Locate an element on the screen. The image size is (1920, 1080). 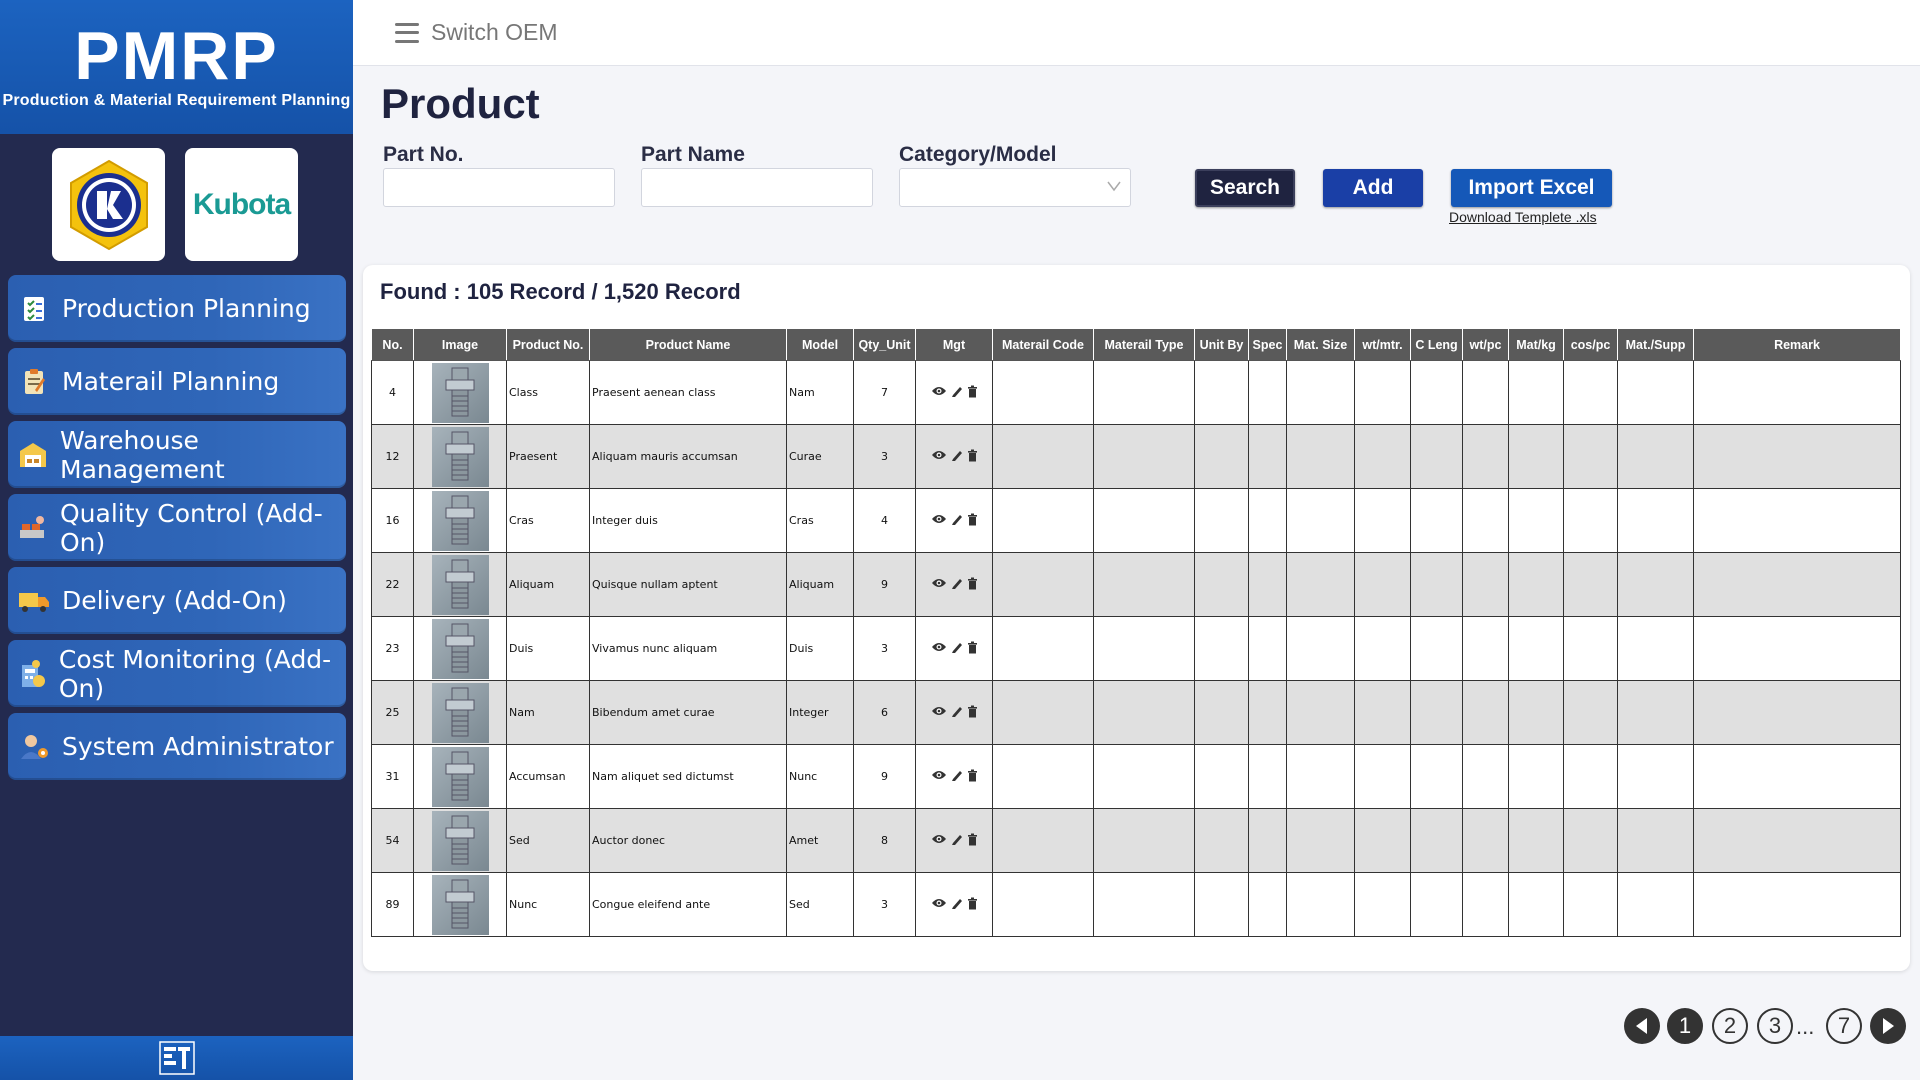
sk-logo is located at coordinates (108, 204).